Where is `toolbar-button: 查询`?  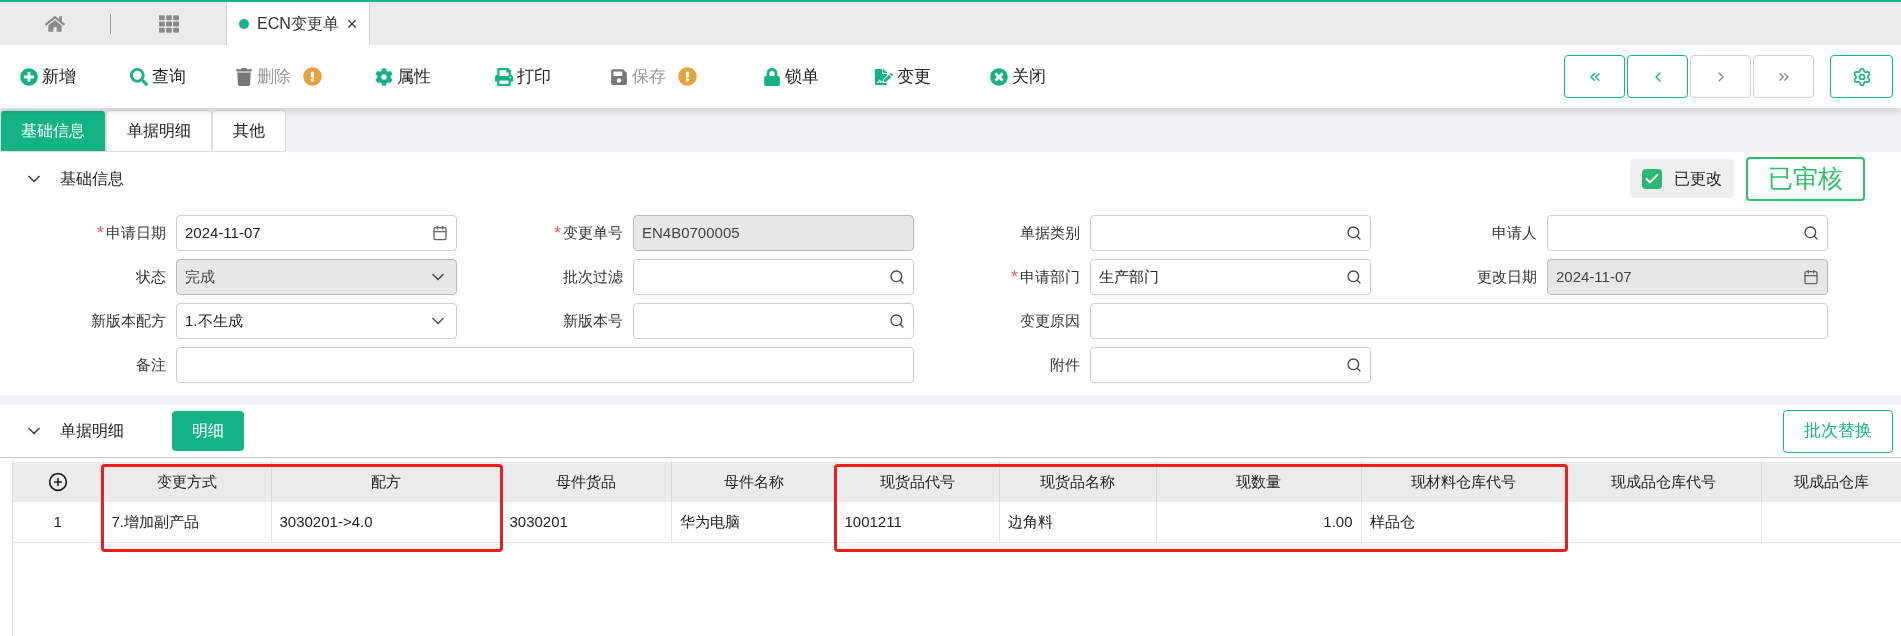
toolbar-button: 查询 is located at coordinates (158, 76).